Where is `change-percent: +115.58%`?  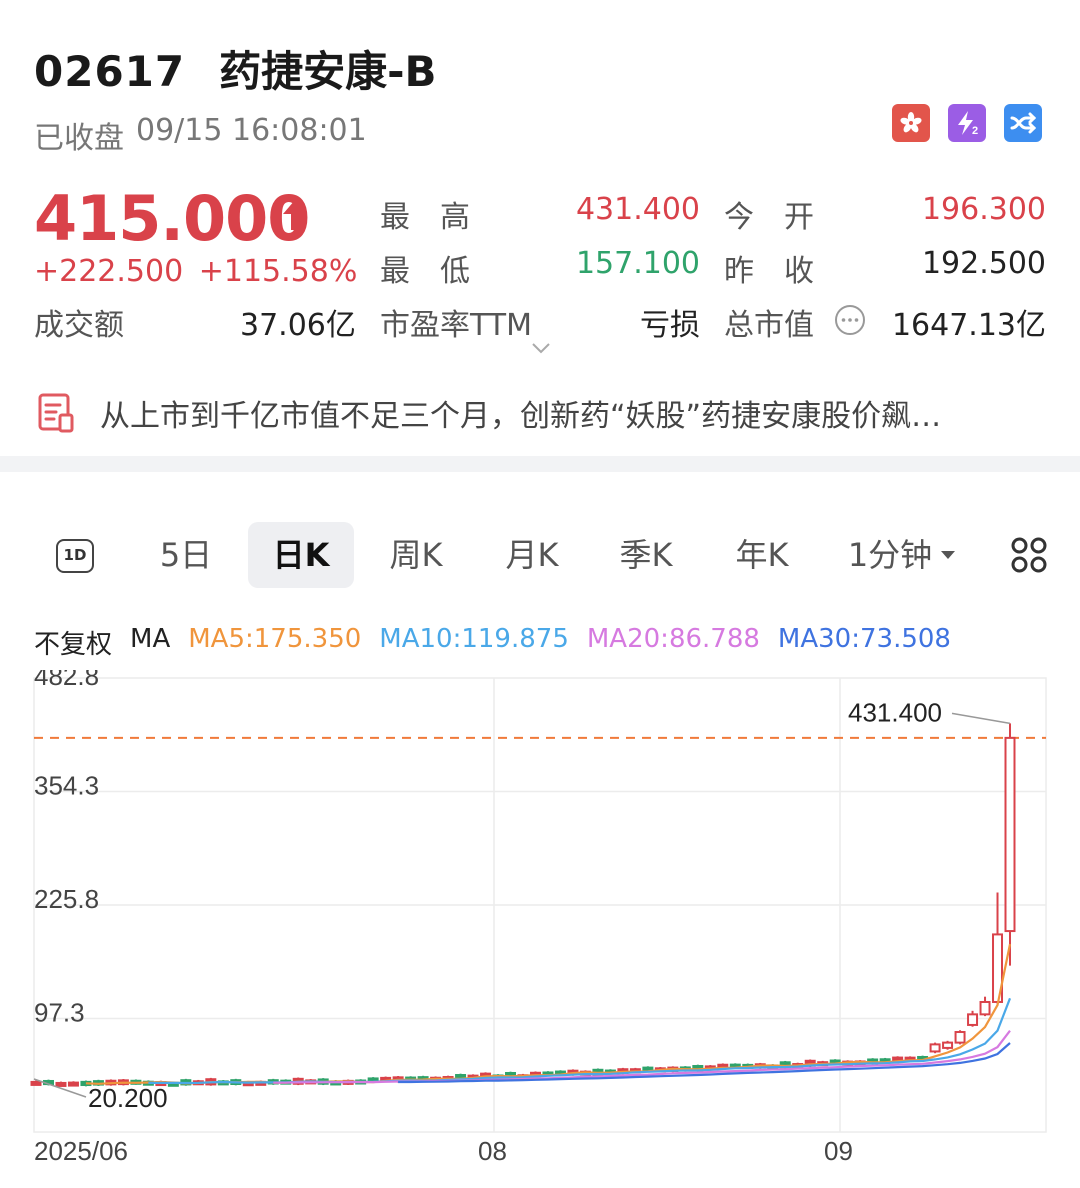
change-percent: +115.58% is located at coordinates (278, 271).